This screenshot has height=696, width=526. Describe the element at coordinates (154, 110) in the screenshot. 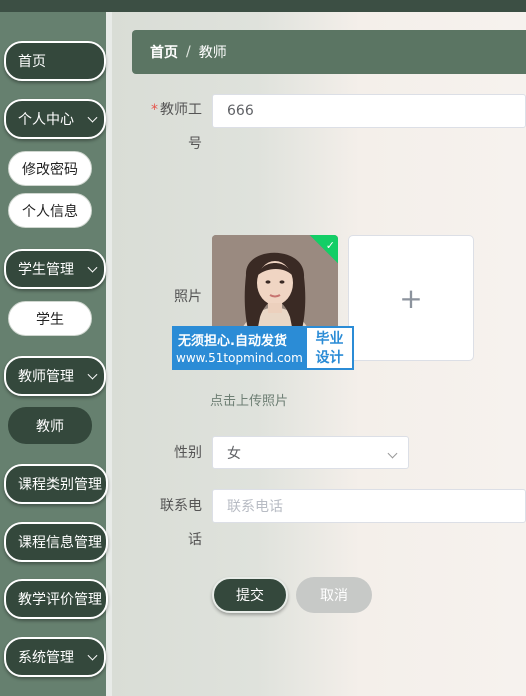

I see `required-mark: *` at that location.